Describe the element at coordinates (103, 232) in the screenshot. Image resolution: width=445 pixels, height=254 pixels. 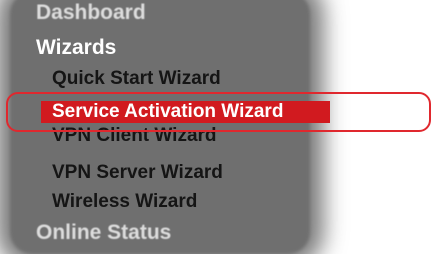
I see `menu-online-status: Online Status` at that location.